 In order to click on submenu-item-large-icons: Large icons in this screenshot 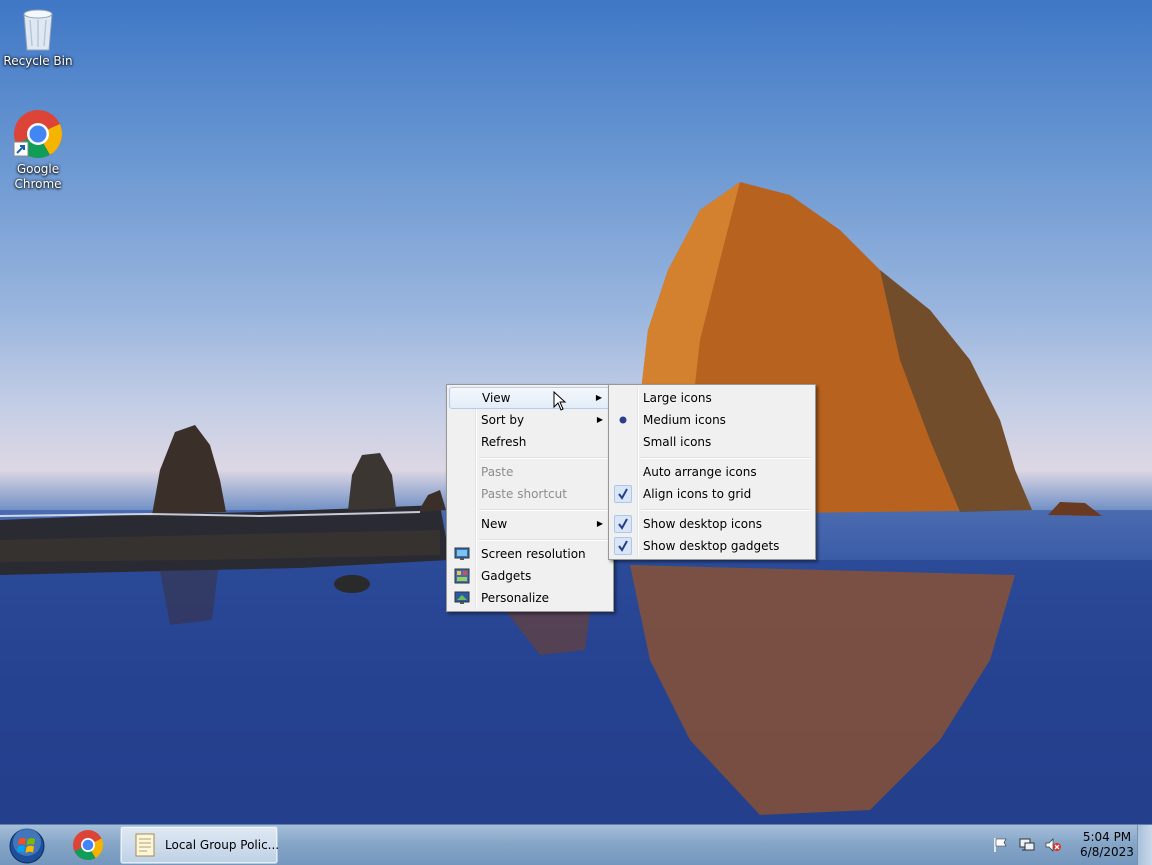, I will do `click(712, 398)`.